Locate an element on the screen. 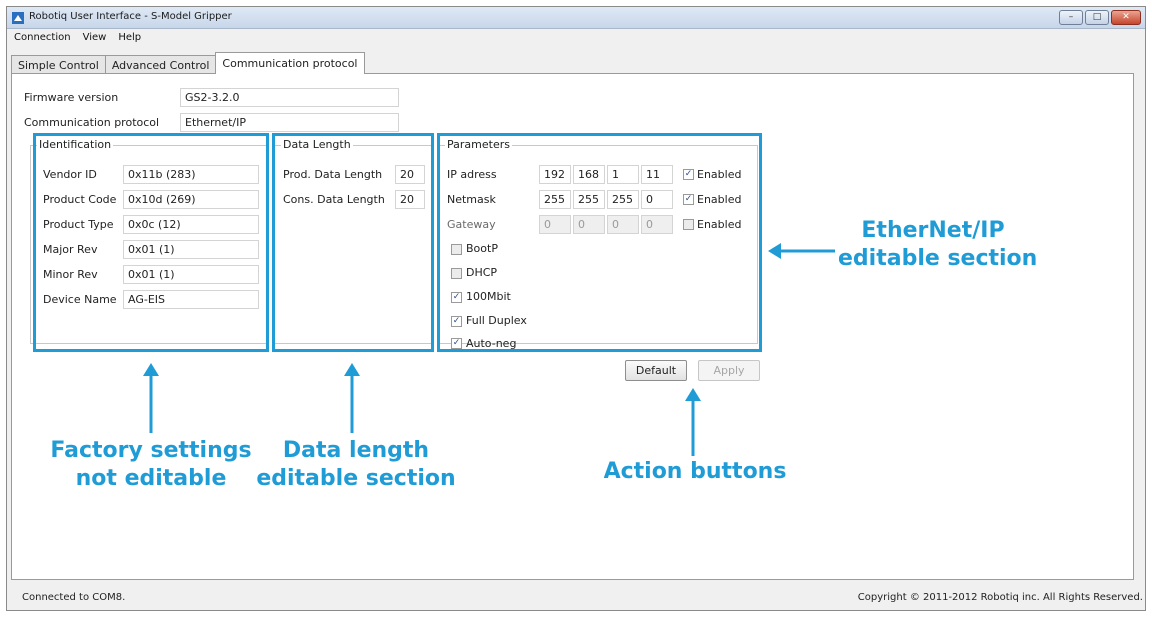  data-length-highlight is located at coordinates (353, 242).